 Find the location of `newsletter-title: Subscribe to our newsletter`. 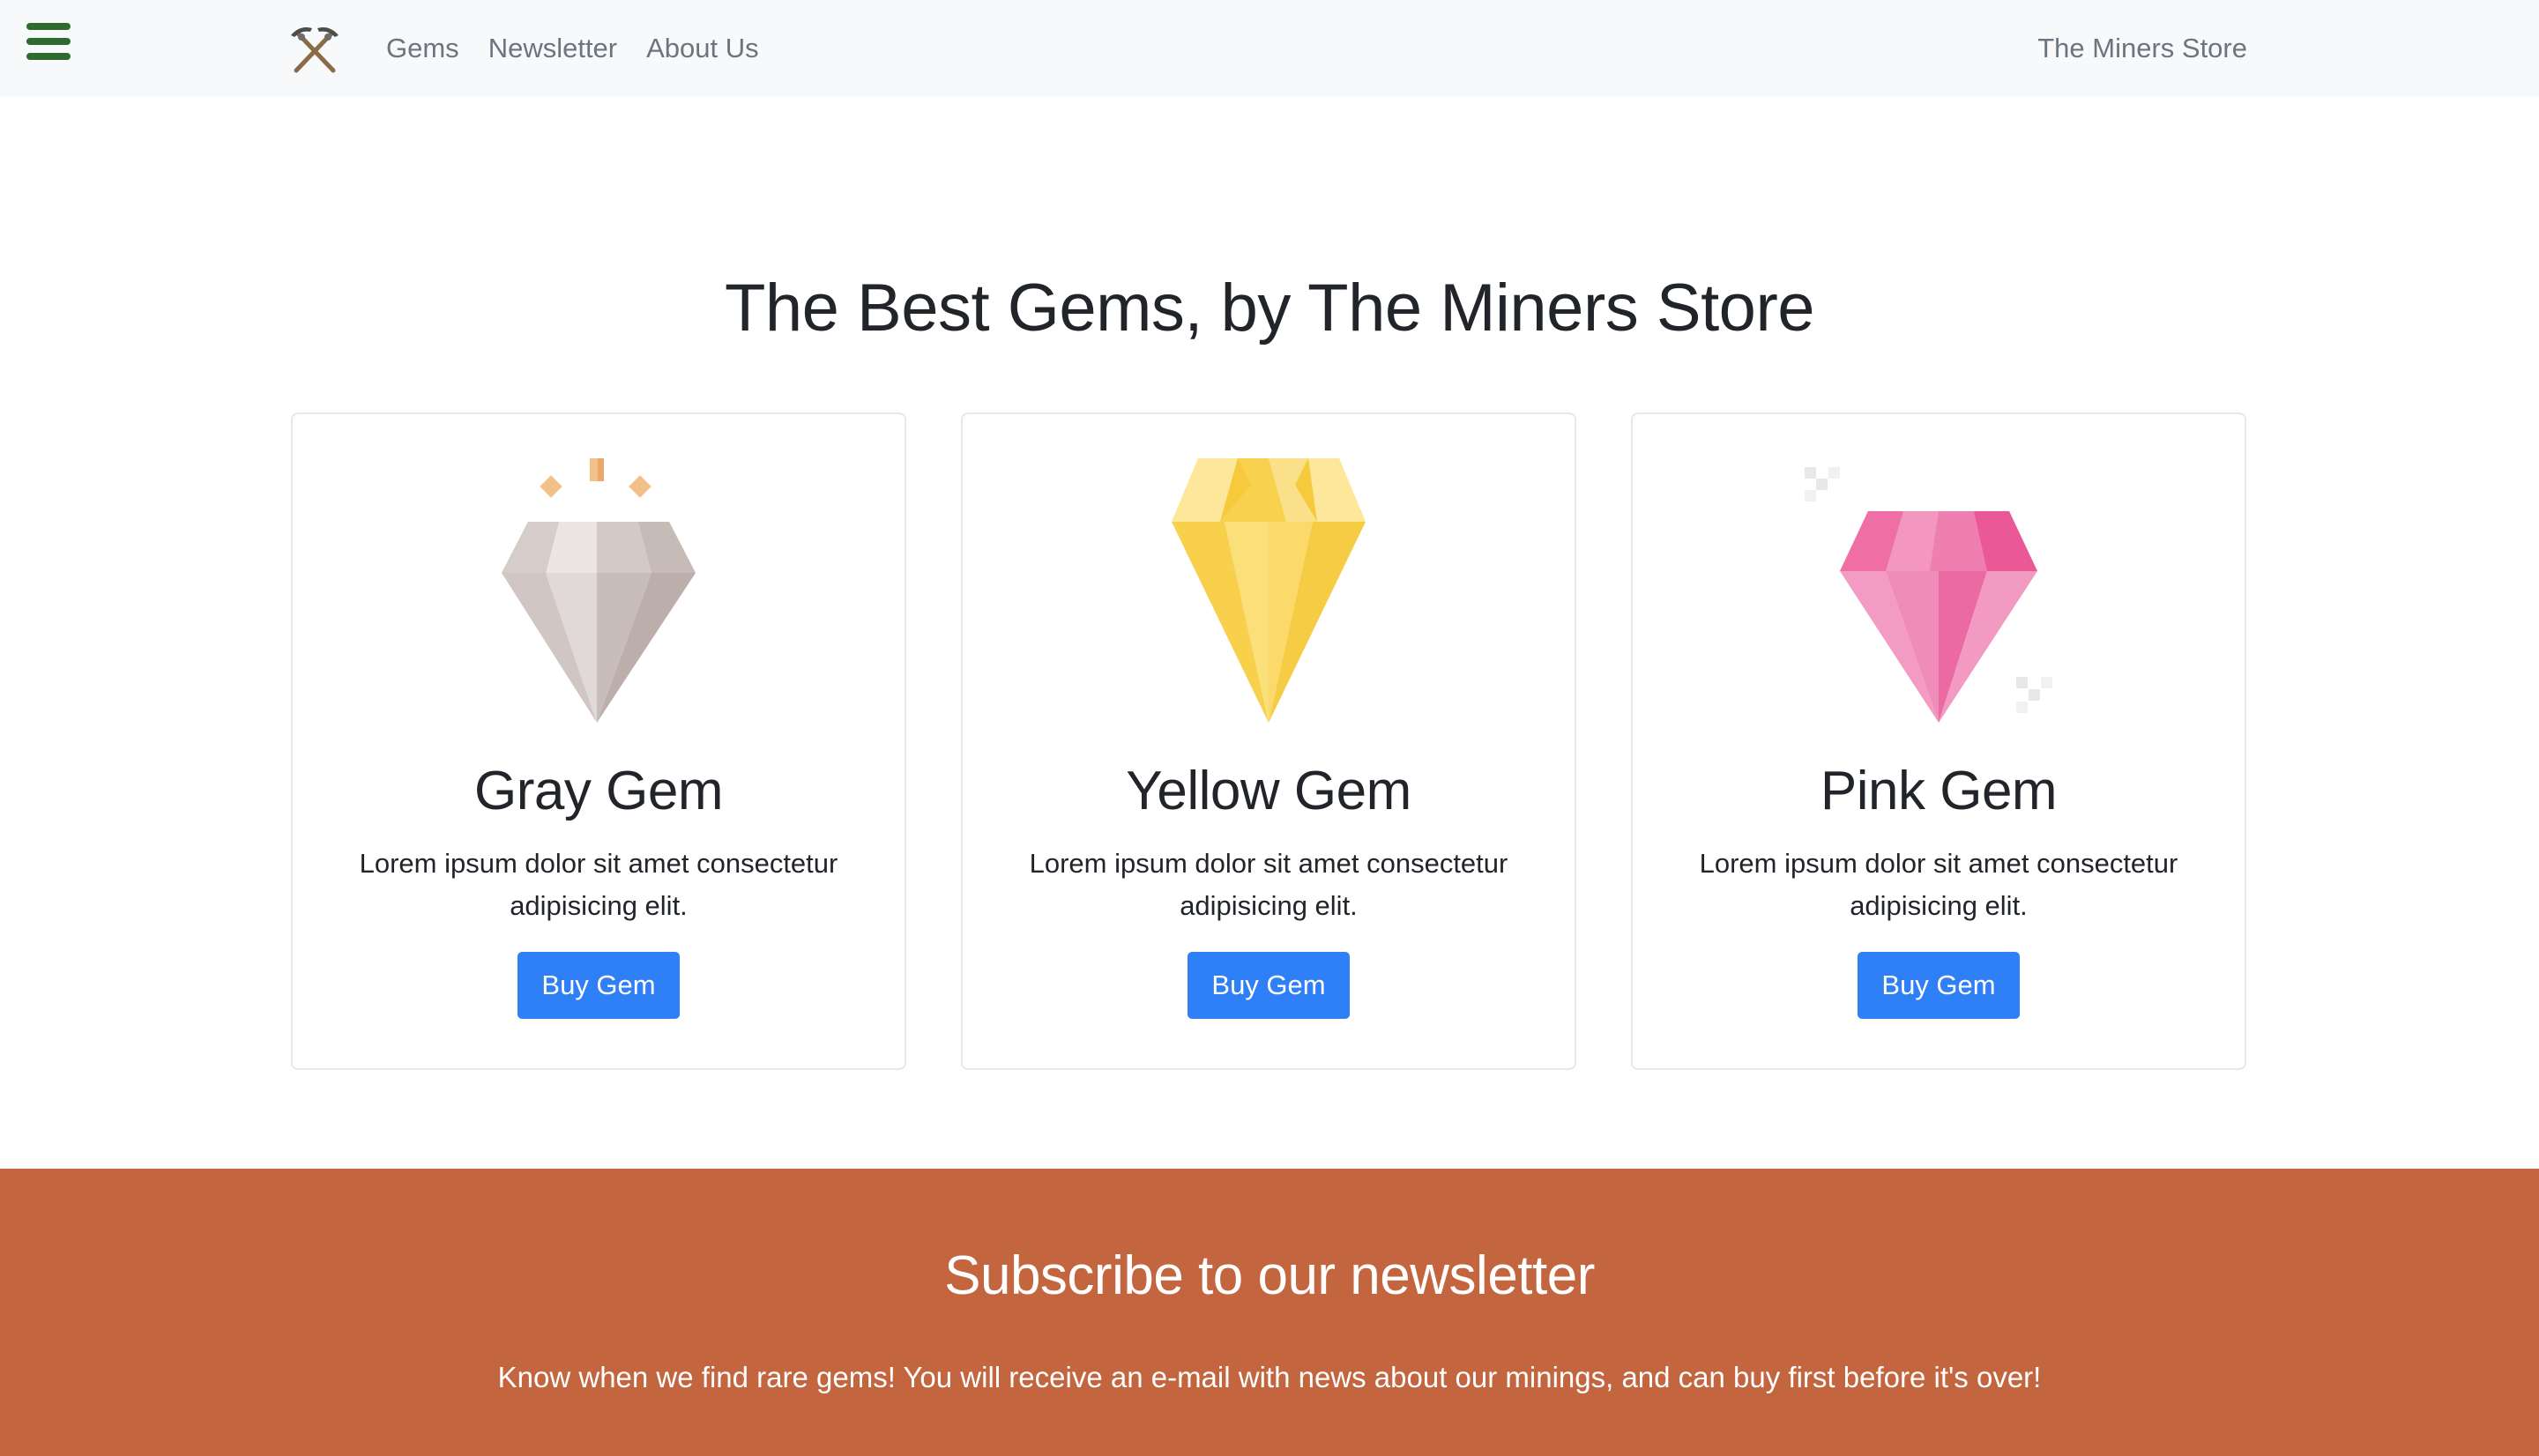

newsletter-title: Subscribe to our newsletter is located at coordinates (1269, 1275).